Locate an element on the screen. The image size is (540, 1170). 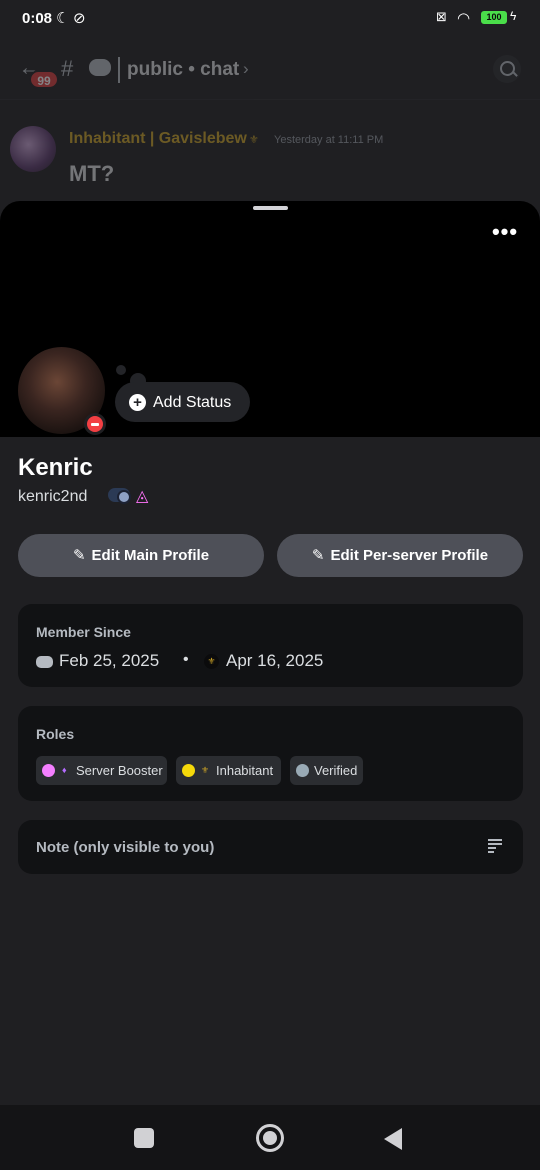
status-bubble-dot is located at coordinates (121, 370).